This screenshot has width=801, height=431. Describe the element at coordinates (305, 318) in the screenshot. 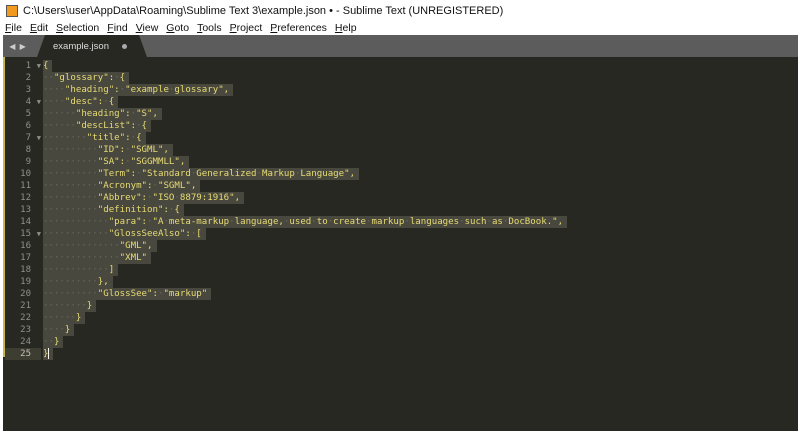

I see `code-line: ······ }` at that location.